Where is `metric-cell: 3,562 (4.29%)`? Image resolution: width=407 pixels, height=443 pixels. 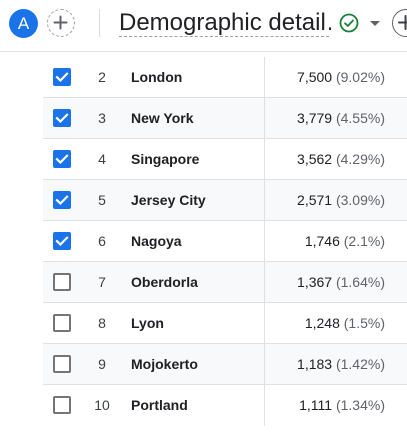 metric-cell: 3,562 (4.29%) is located at coordinates (341, 159).